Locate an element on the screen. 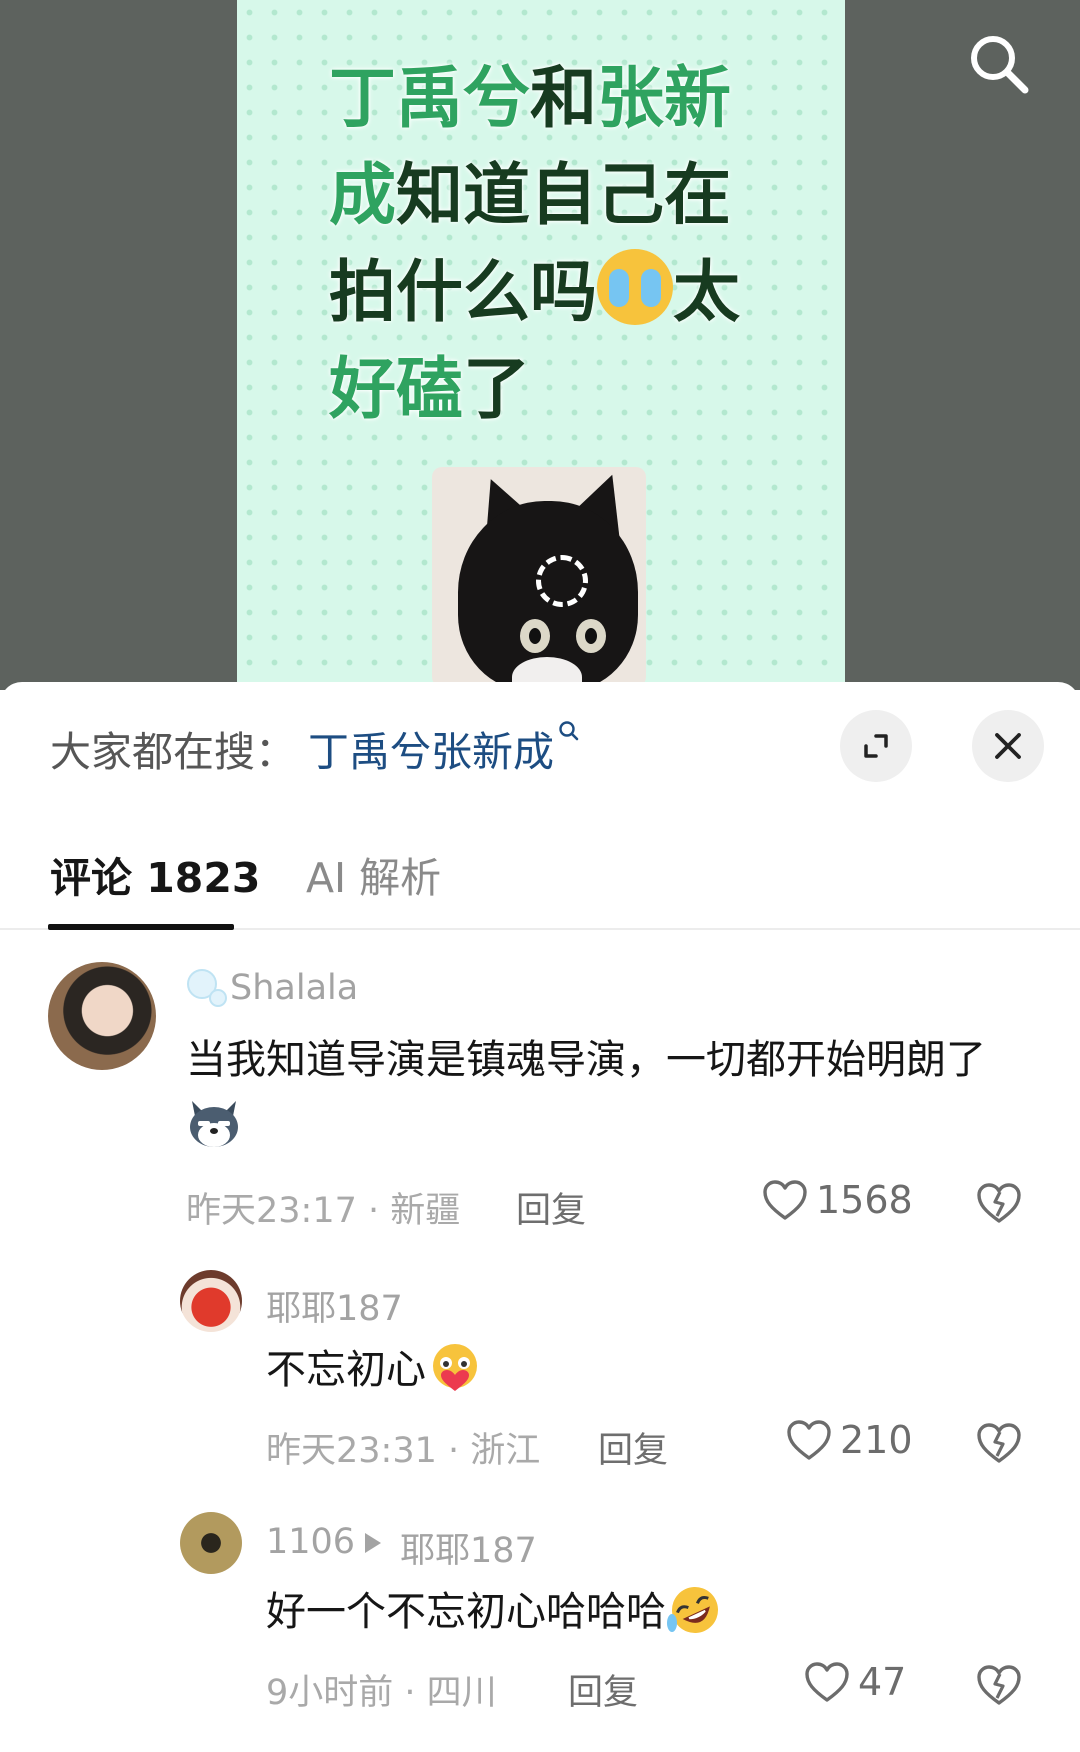  like-button: 210 is located at coordinates (849, 1440).